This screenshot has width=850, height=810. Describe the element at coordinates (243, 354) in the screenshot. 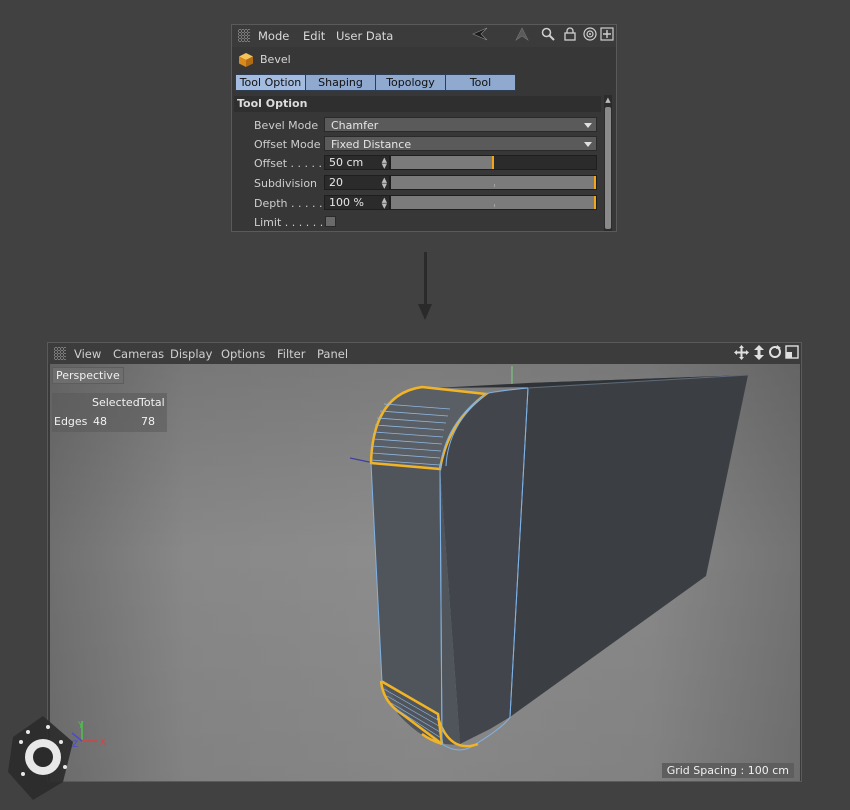

I see `menu-options: Options` at that location.